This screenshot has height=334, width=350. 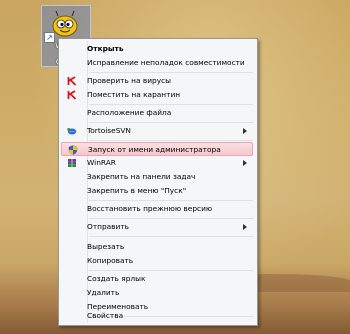 What do you see at coordinates (108, 226) in the screenshot?
I see `menu-item-label: Отправить` at bounding box center [108, 226].